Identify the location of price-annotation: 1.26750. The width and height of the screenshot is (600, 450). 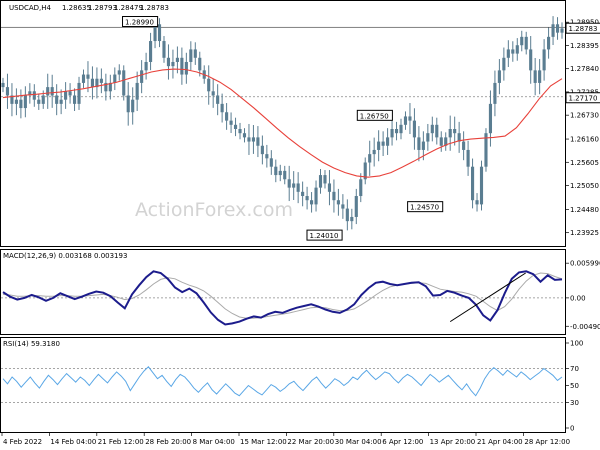
(374, 116).